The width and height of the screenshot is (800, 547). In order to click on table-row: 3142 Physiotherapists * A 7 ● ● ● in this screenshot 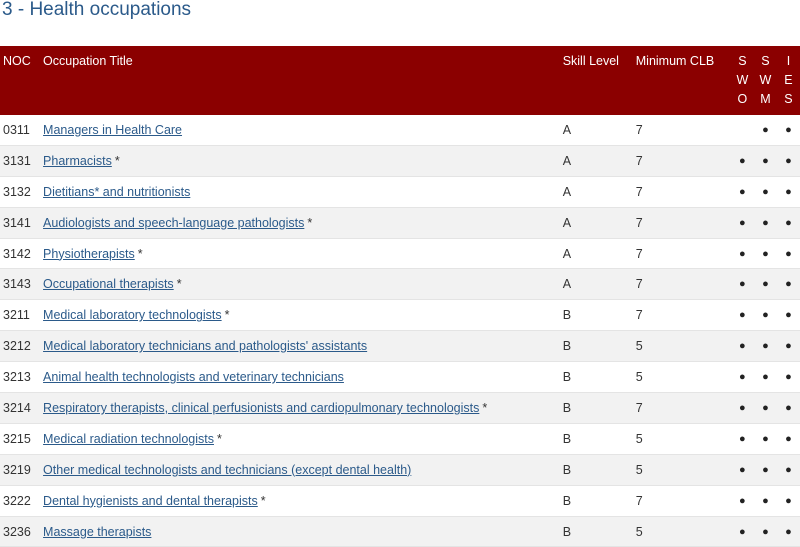, I will do `click(400, 254)`.